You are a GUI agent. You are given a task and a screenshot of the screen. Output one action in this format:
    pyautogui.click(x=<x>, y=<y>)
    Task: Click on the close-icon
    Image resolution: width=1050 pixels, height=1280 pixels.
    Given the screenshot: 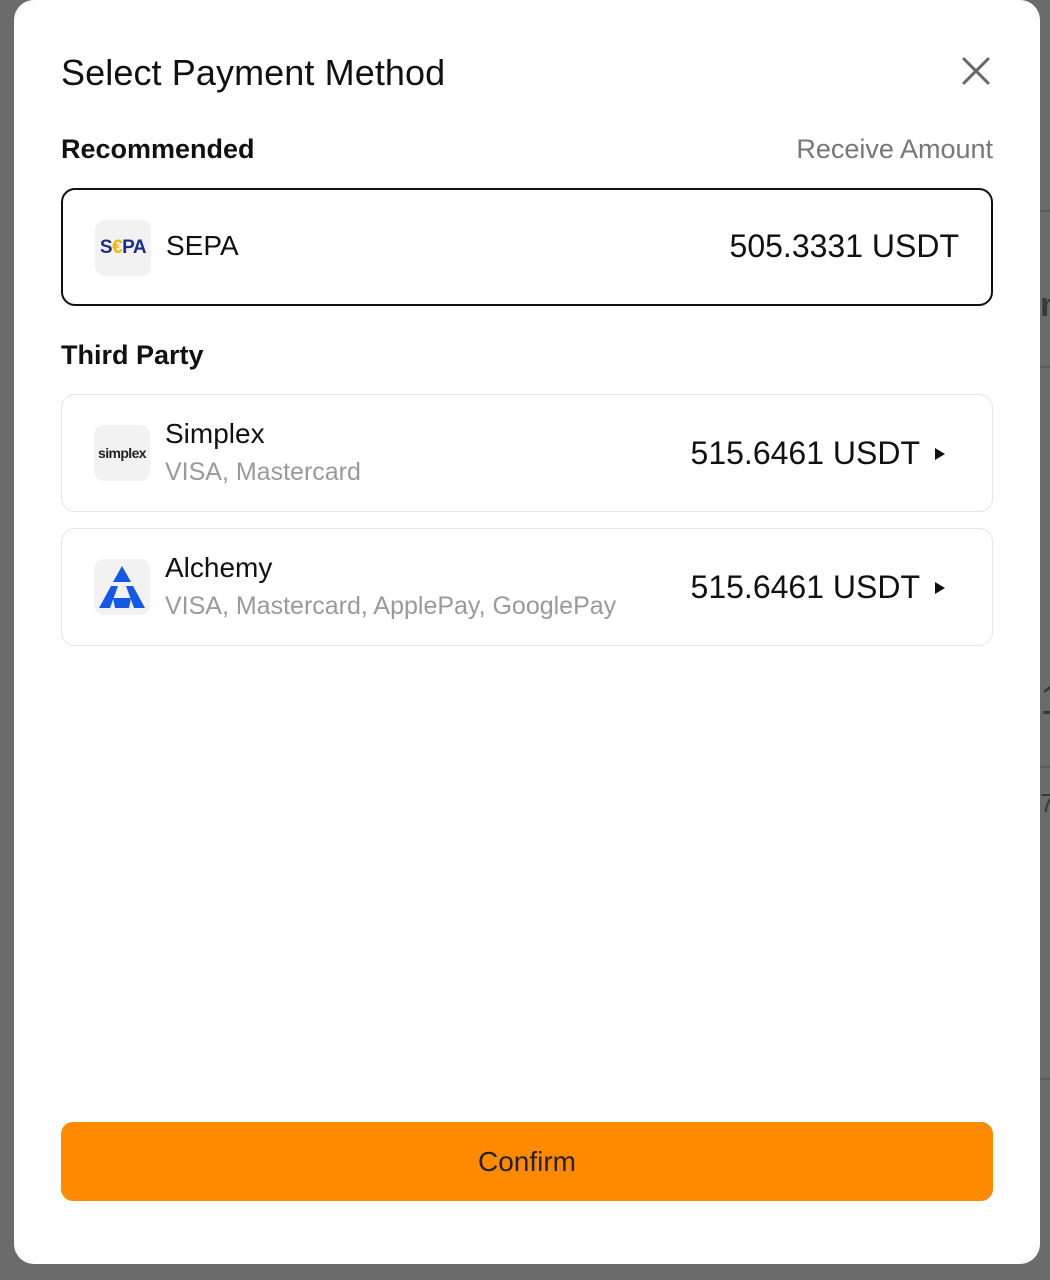 What is the action you would take?
    pyautogui.click(x=976, y=71)
    